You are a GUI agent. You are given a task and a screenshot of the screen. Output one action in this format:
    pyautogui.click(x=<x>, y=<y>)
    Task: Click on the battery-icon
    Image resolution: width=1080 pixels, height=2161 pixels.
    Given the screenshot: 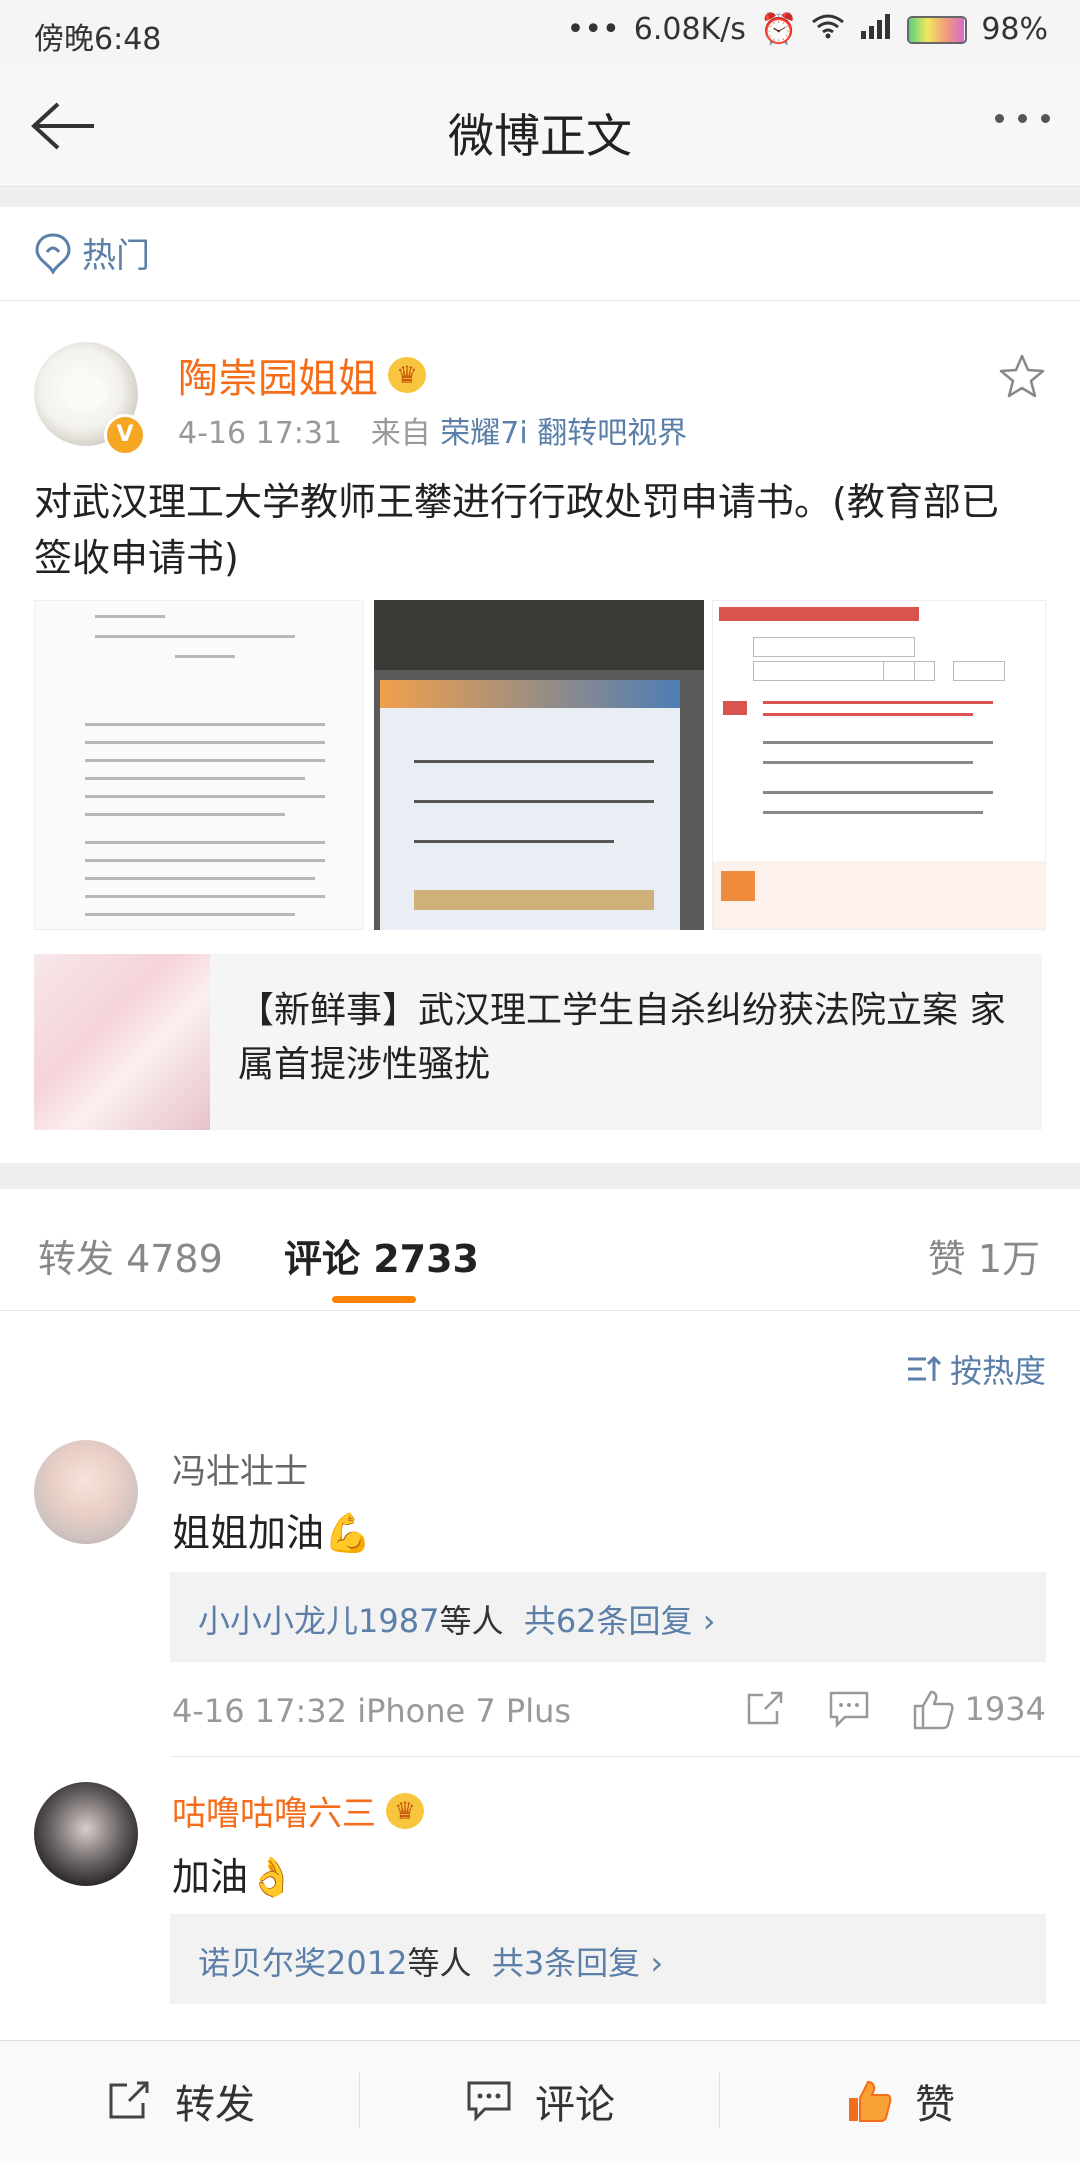 What is the action you would take?
    pyautogui.click(x=937, y=29)
    